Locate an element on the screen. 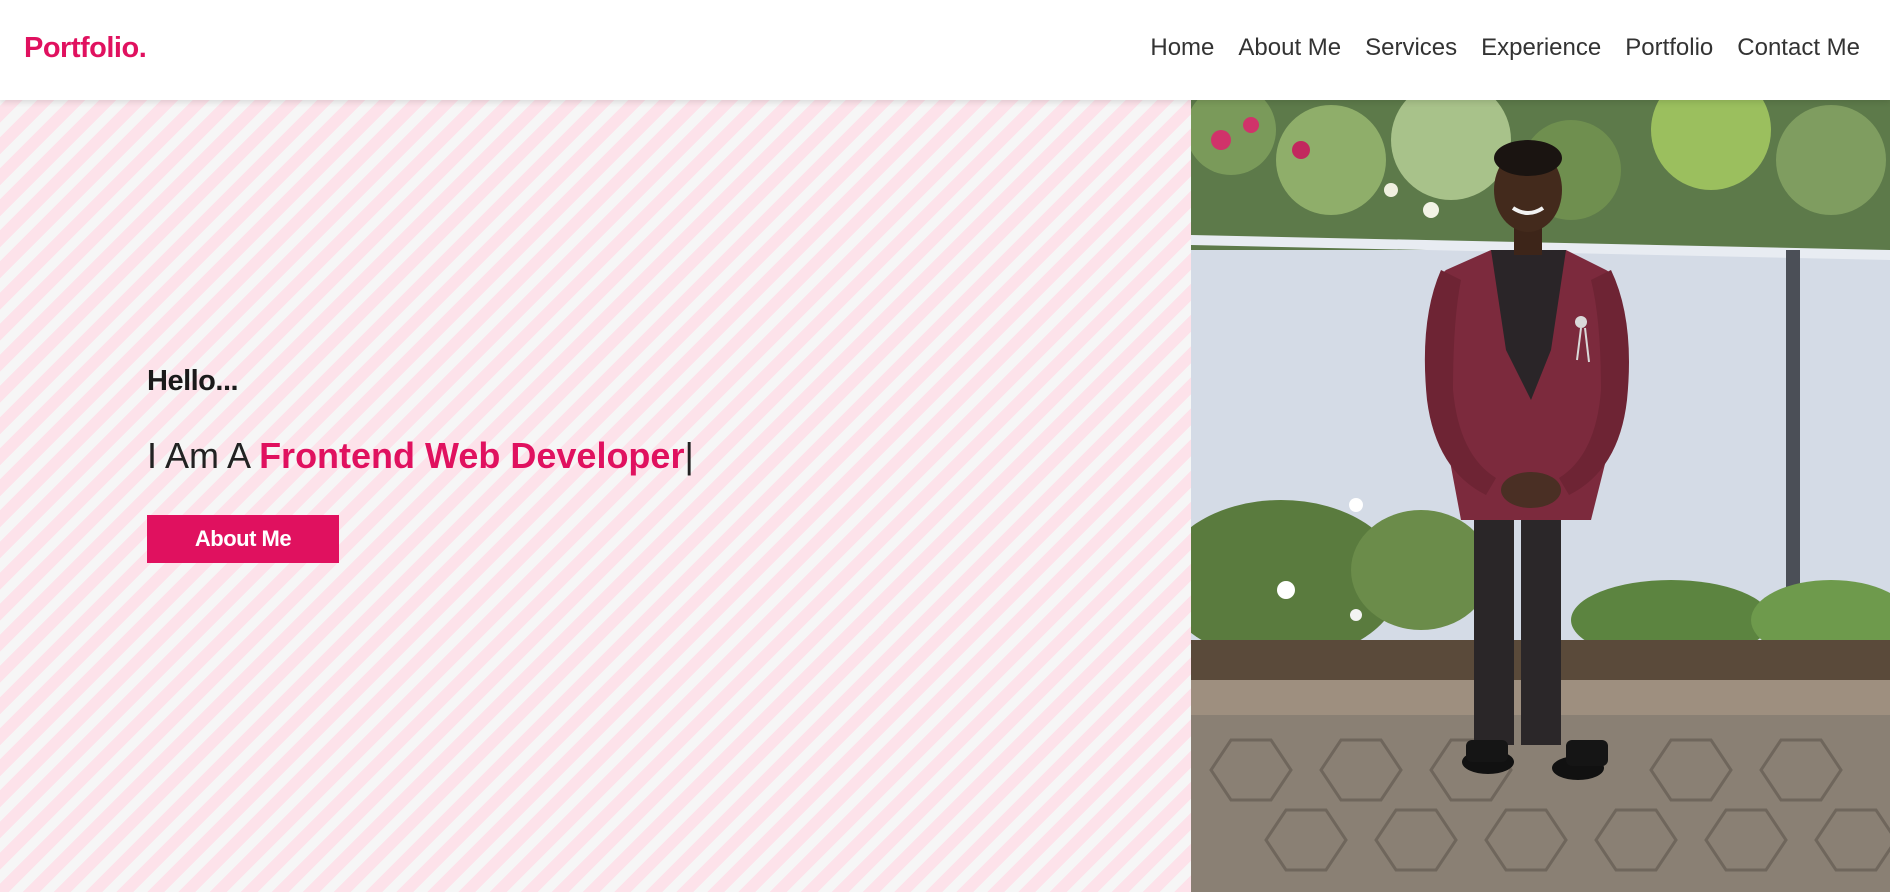 Image resolution: width=1890 pixels, height=892 pixels. about-me-button: About Me is located at coordinates (243, 539).